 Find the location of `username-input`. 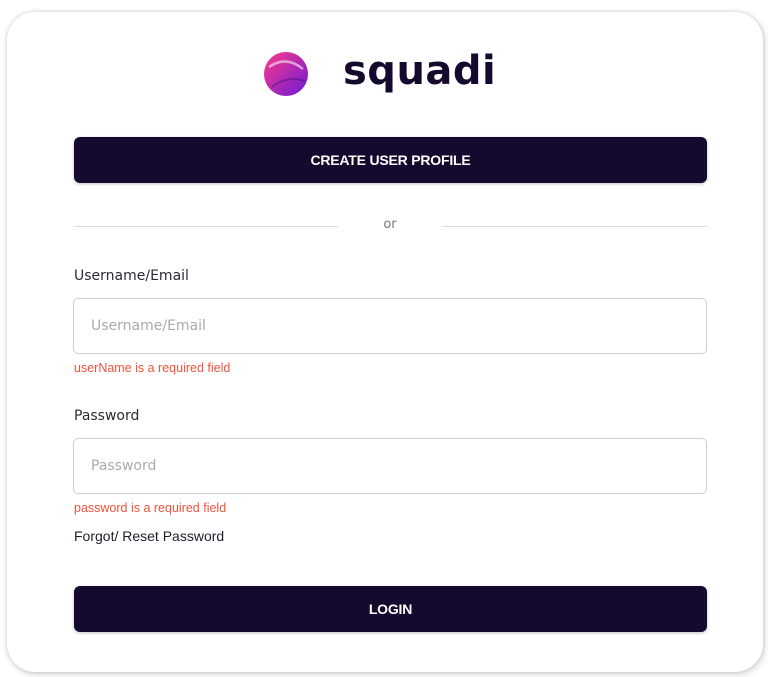

username-input is located at coordinates (390, 326).